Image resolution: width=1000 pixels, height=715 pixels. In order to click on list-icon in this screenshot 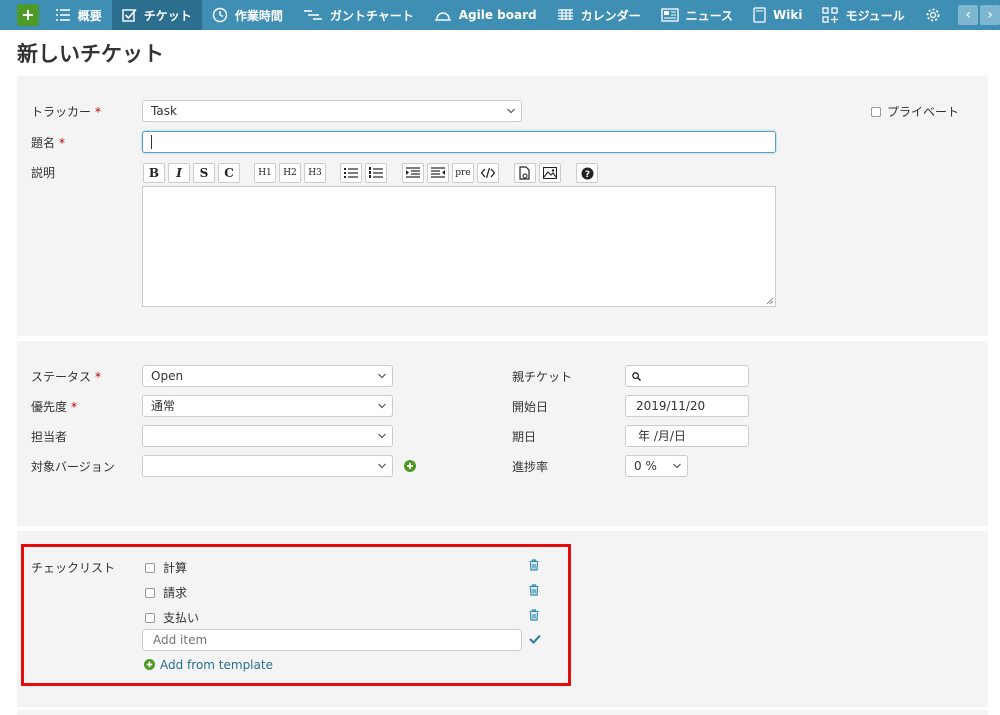, I will do `click(62, 15)`.